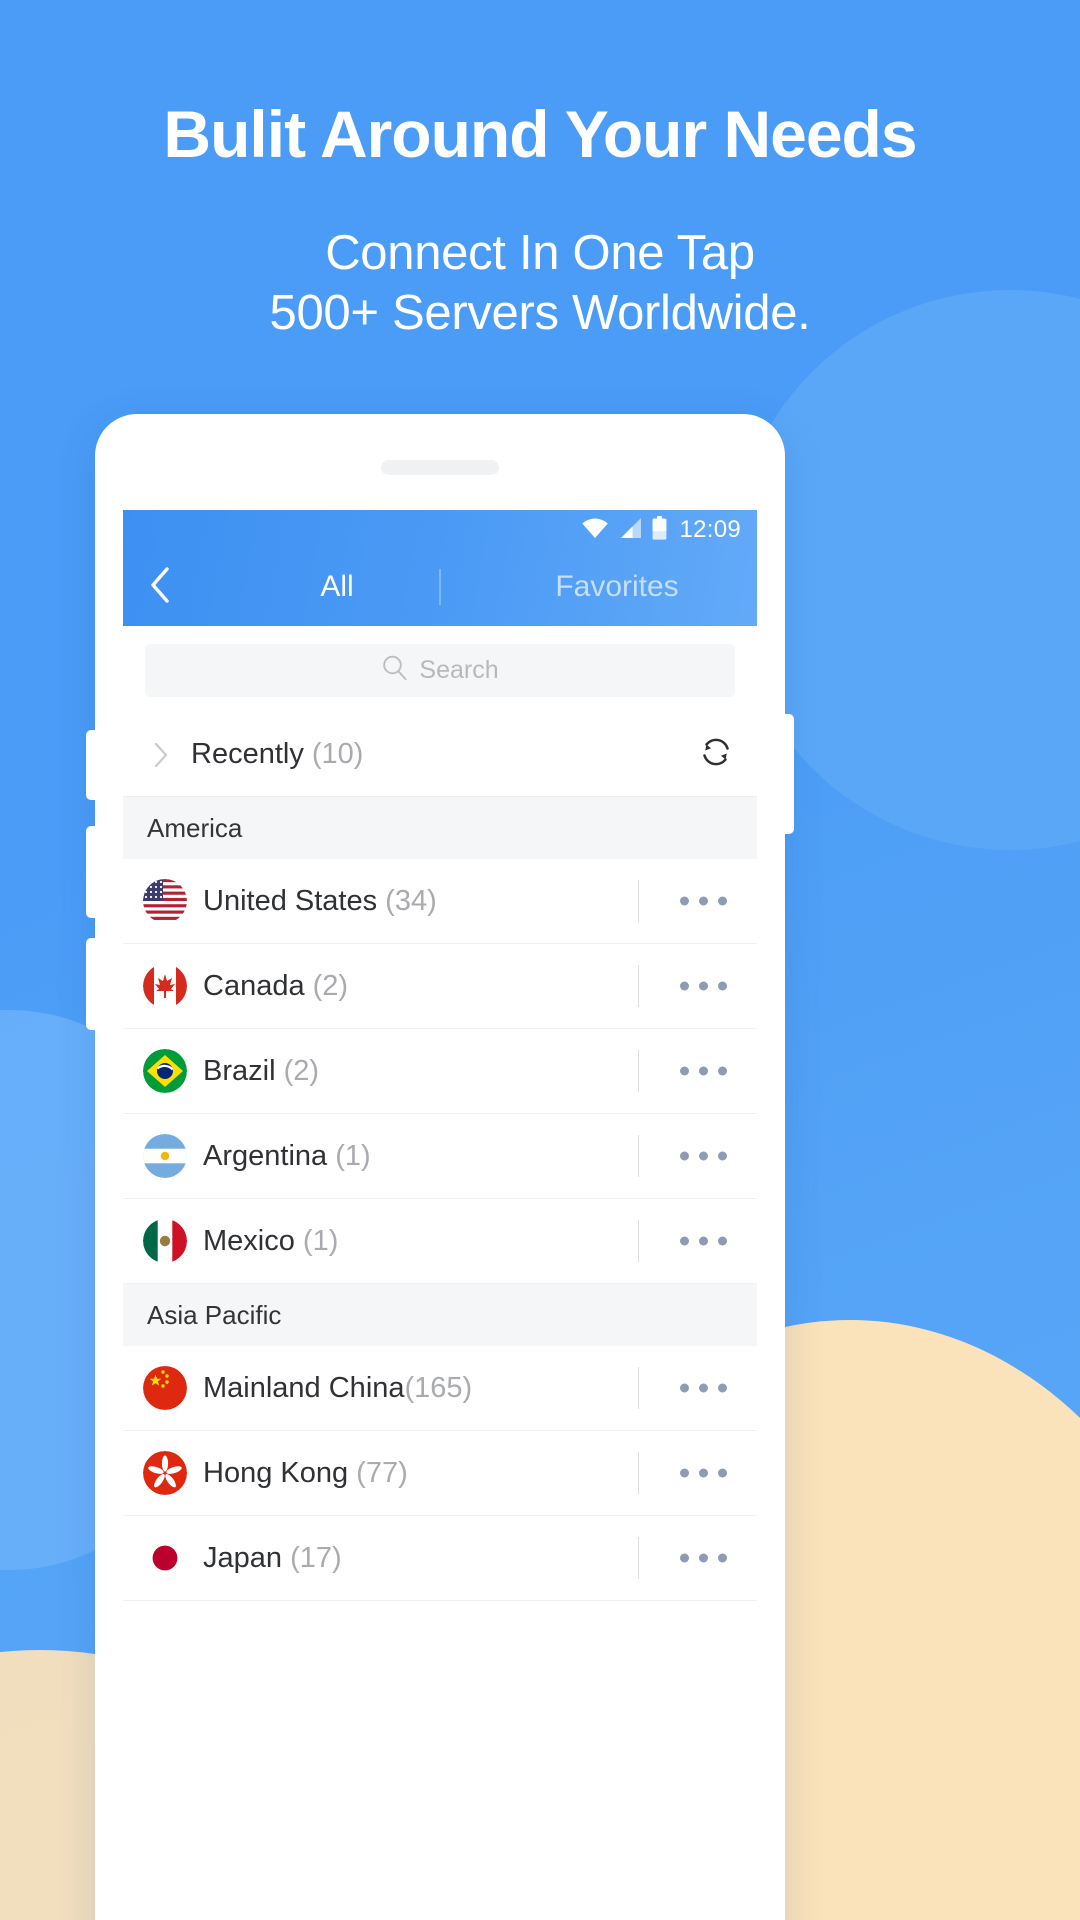 Image resolution: width=1080 pixels, height=1920 pixels. I want to click on country-server-count: (34), so click(407, 900).